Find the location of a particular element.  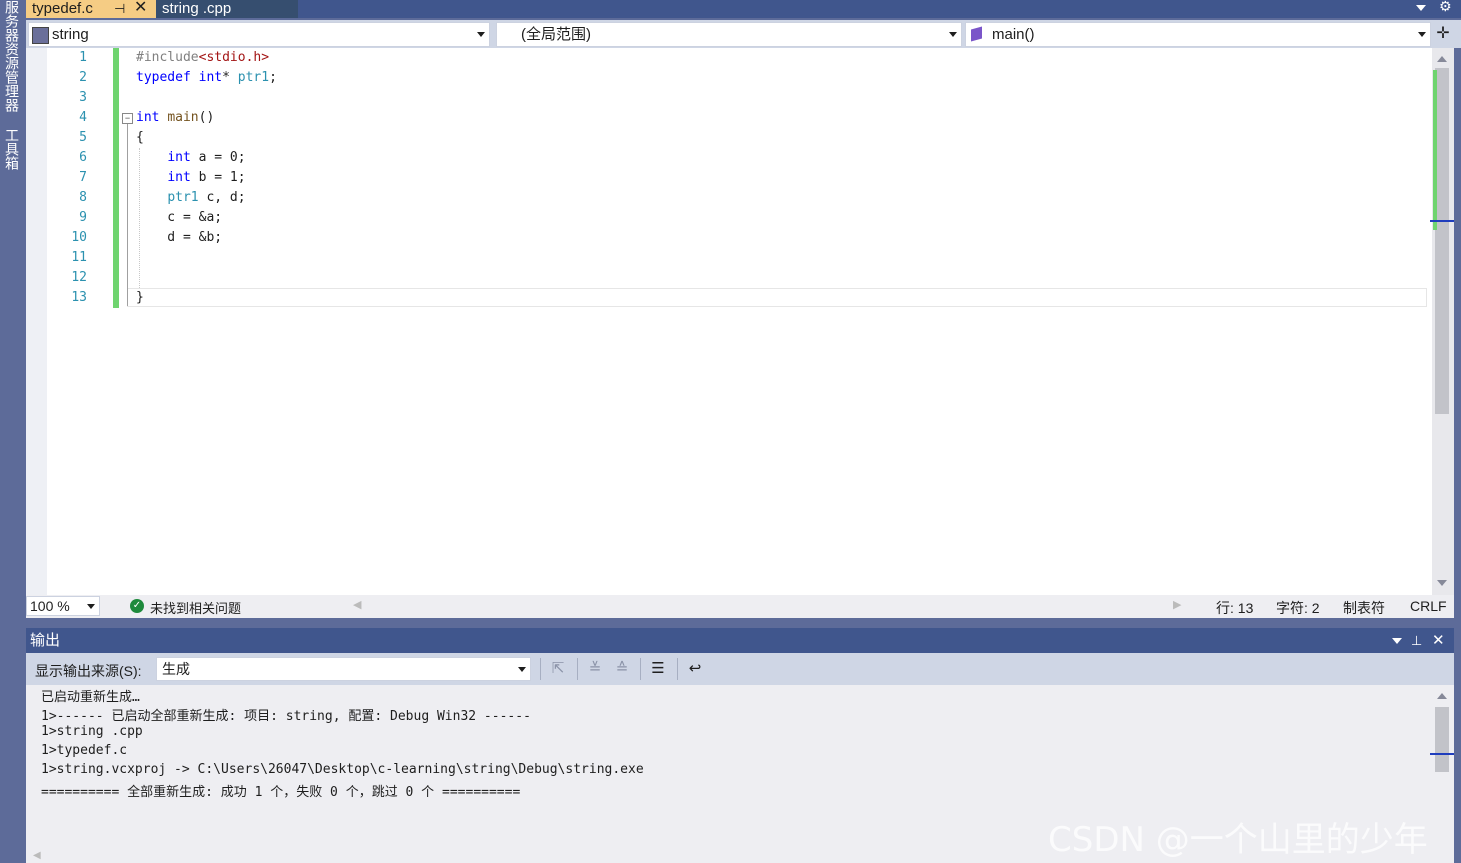

tab-string-cpp: string .cpp is located at coordinates (227, 9).